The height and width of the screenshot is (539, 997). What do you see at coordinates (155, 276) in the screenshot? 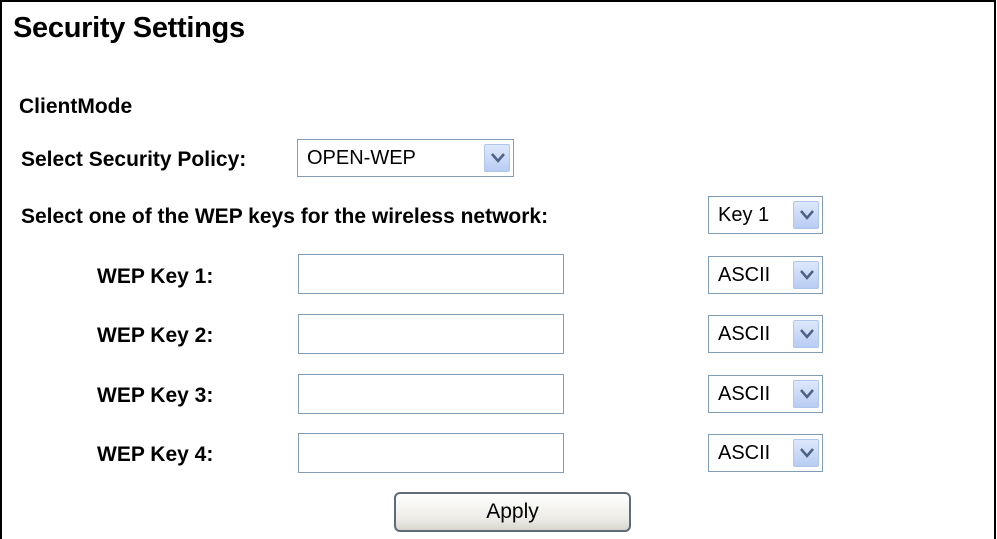
I see `wep-key-1-label: WEP Key 1:` at bounding box center [155, 276].